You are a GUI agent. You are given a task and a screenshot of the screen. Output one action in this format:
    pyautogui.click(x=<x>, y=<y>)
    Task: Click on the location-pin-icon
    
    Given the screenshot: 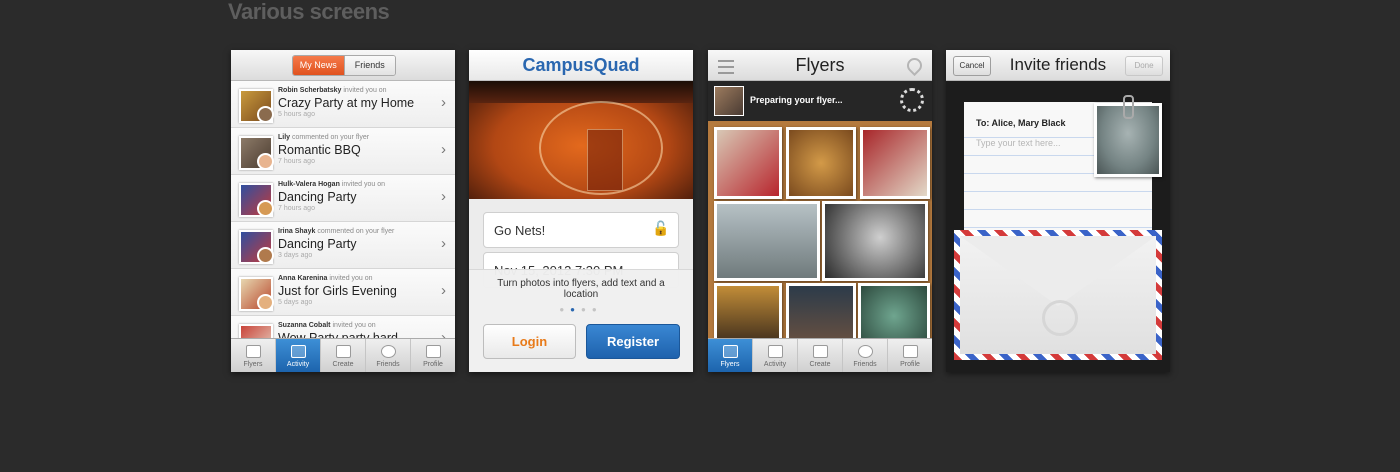 What is the action you would take?
    pyautogui.click(x=914, y=65)
    